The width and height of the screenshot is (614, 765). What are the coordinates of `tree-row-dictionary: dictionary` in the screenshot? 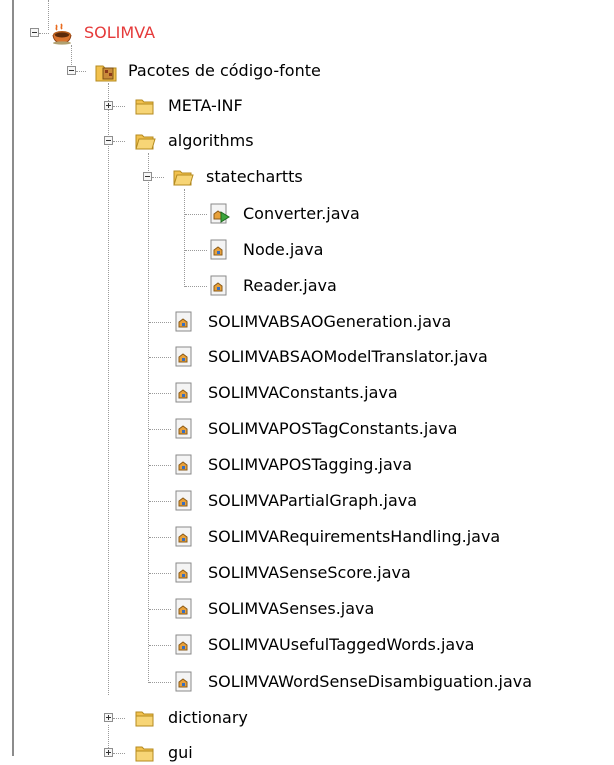 It's located at (191, 718).